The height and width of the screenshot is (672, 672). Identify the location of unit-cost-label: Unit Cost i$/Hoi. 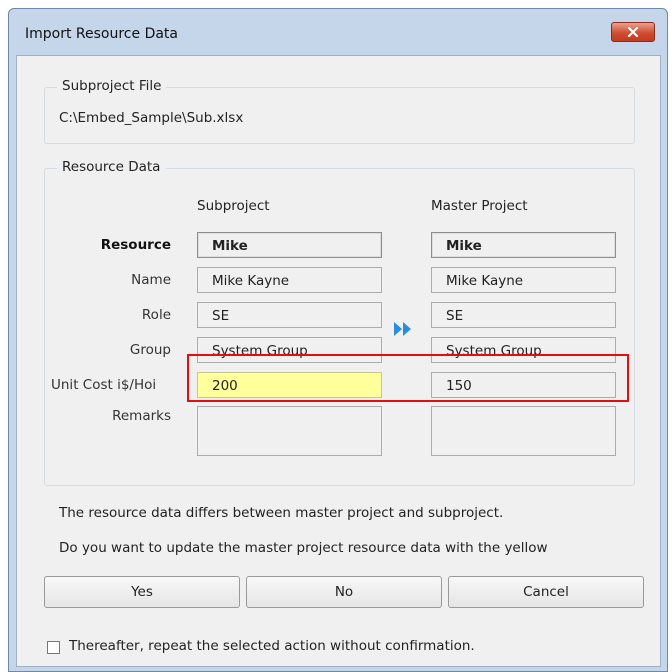
(104, 385).